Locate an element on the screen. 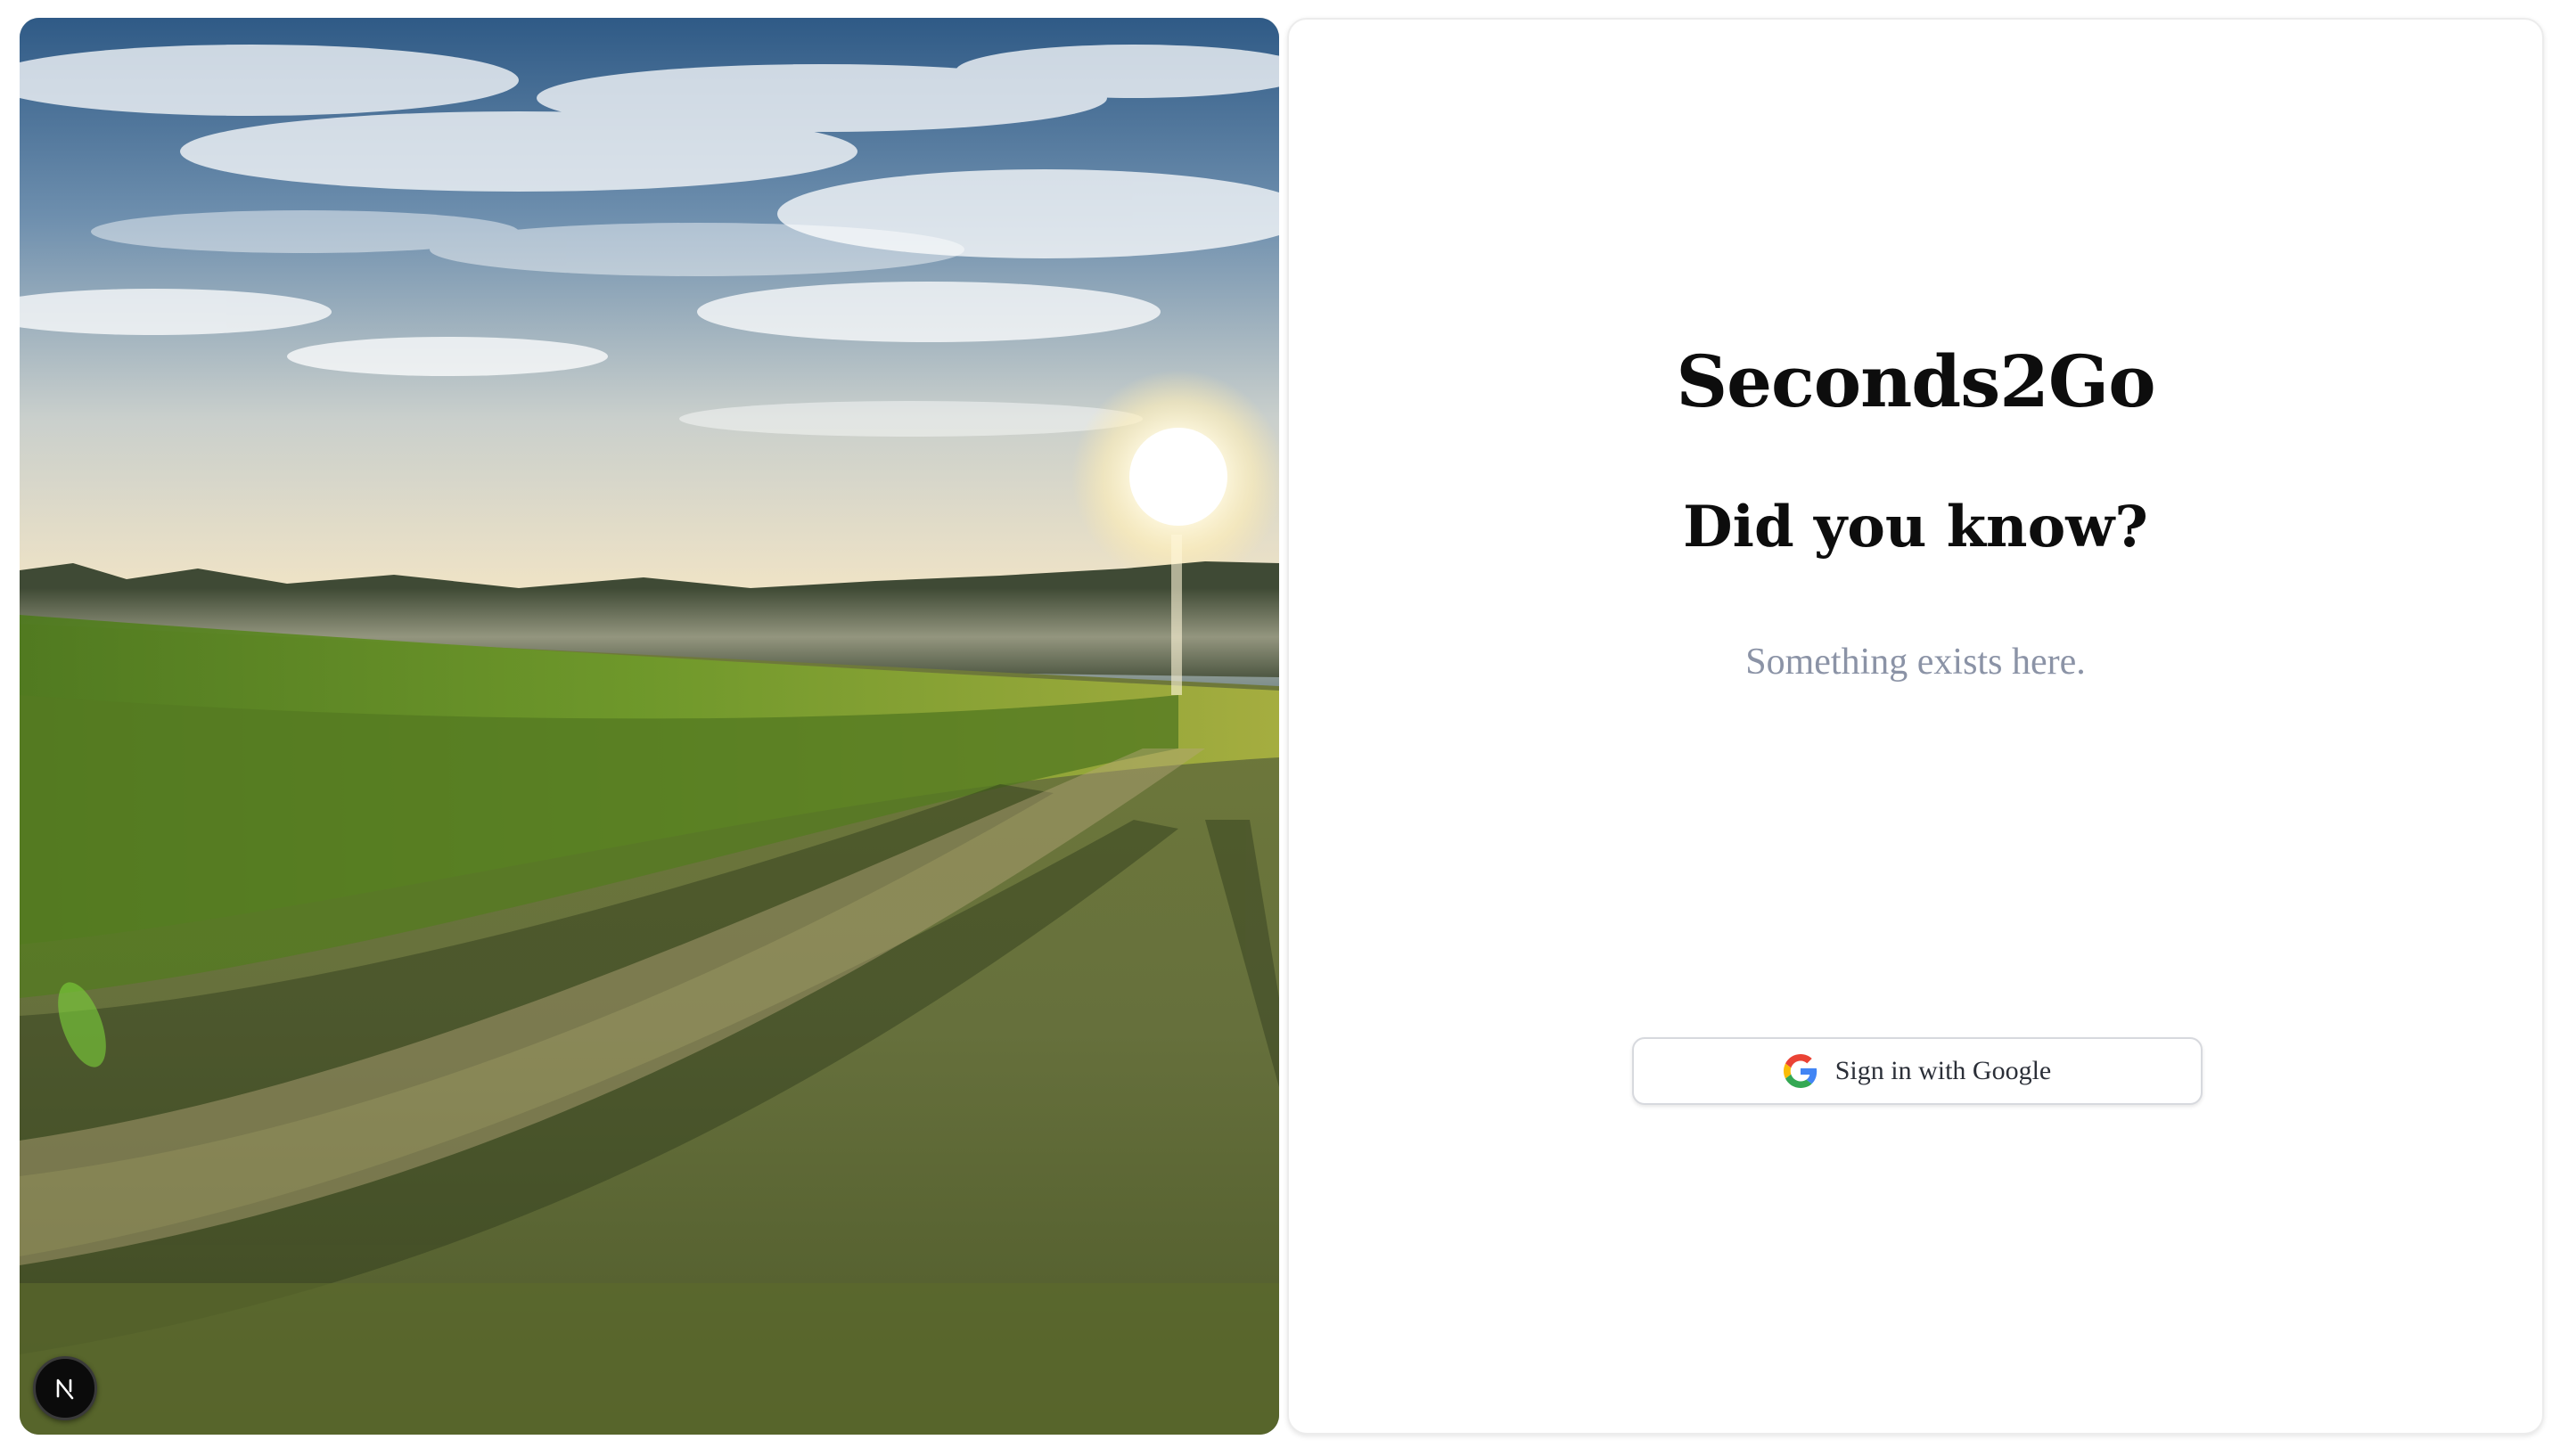 The width and height of the screenshot is (2560, 1456). nextjs-logo-glyph is located at coordinates (65, 1389).